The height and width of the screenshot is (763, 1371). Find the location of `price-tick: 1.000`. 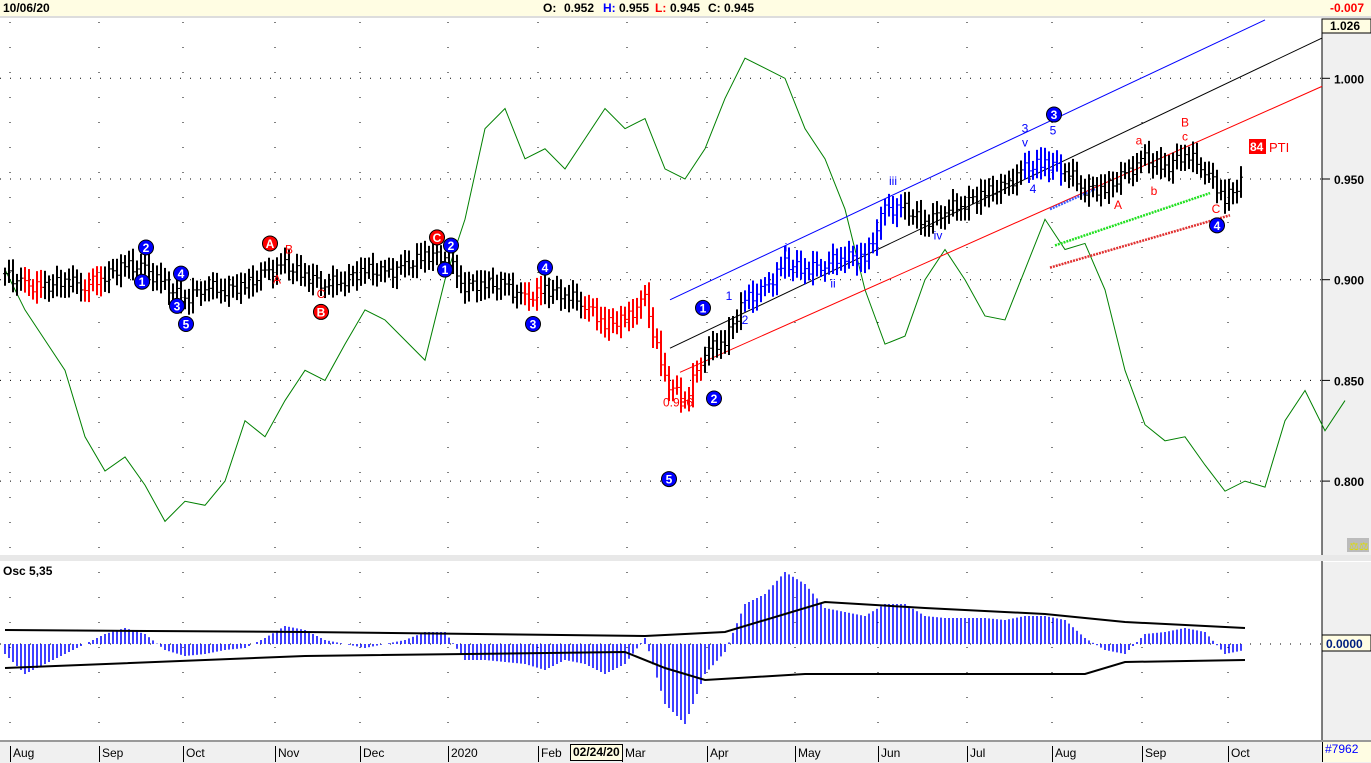

price-tick: 1.000 is located at coordinates (1349, 79).